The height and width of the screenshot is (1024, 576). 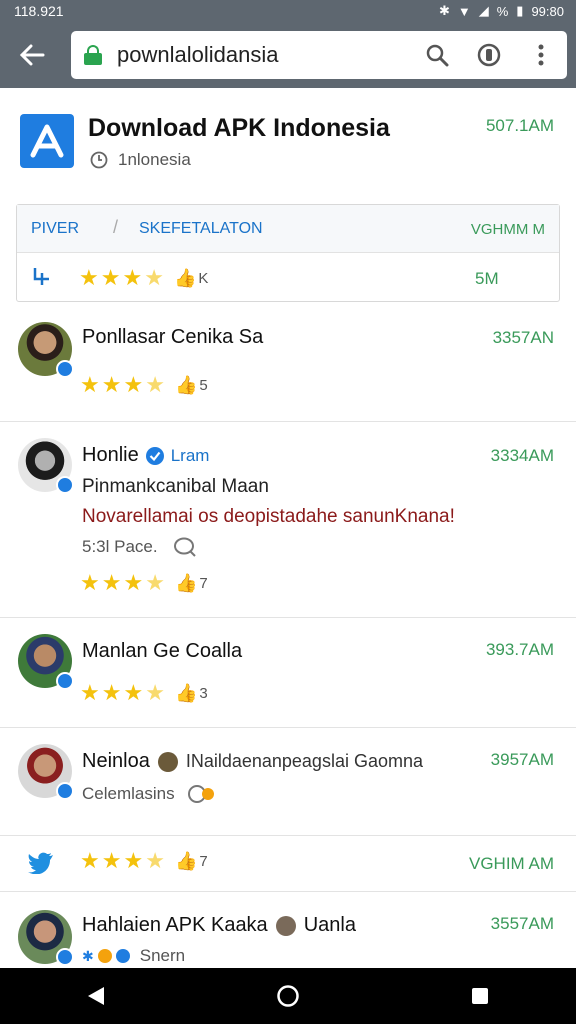 I want to click on post-author: Honlie, so click(x=110, y=455).